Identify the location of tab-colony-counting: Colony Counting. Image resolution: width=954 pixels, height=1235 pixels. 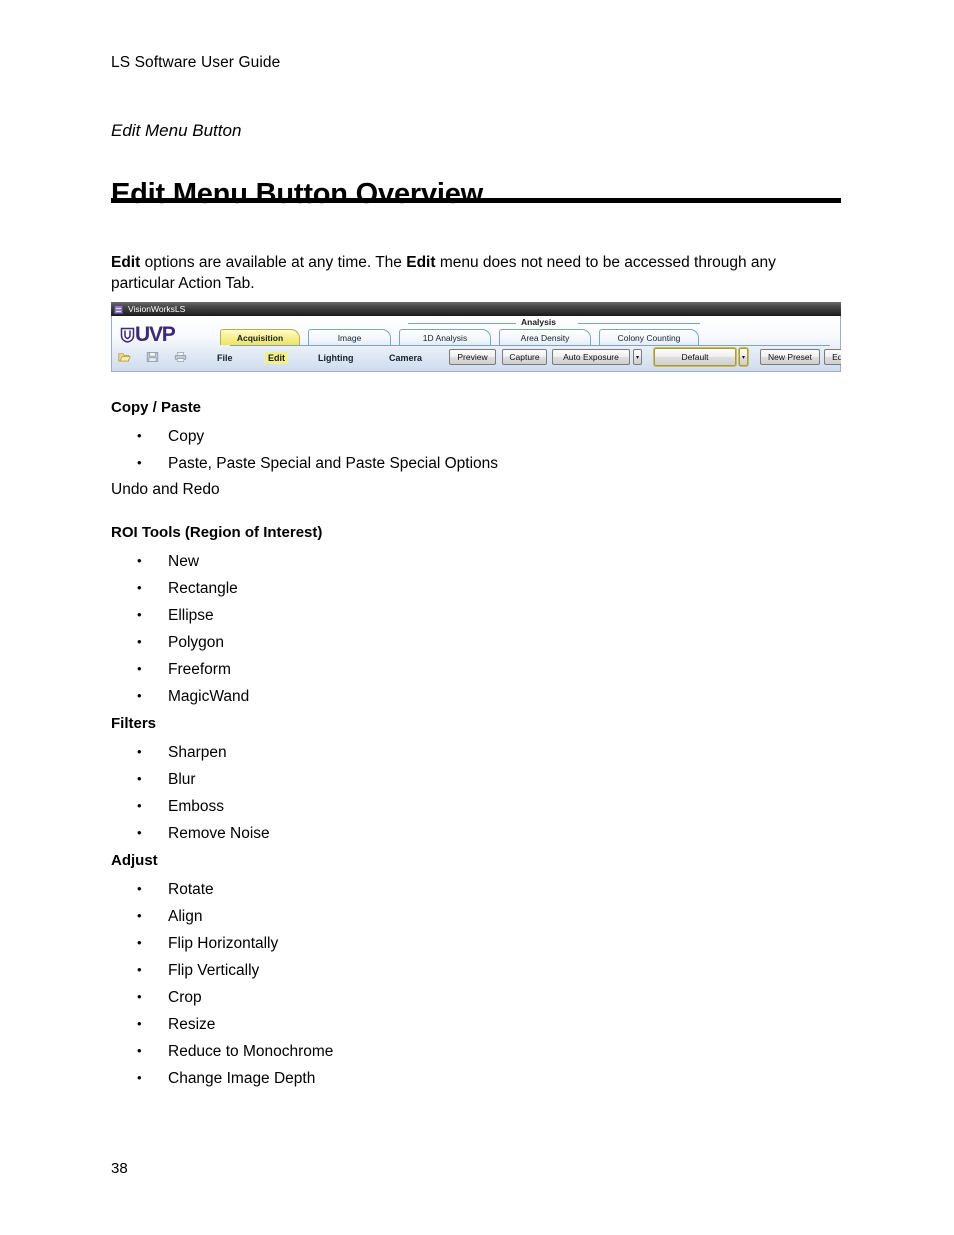
(649, 337).